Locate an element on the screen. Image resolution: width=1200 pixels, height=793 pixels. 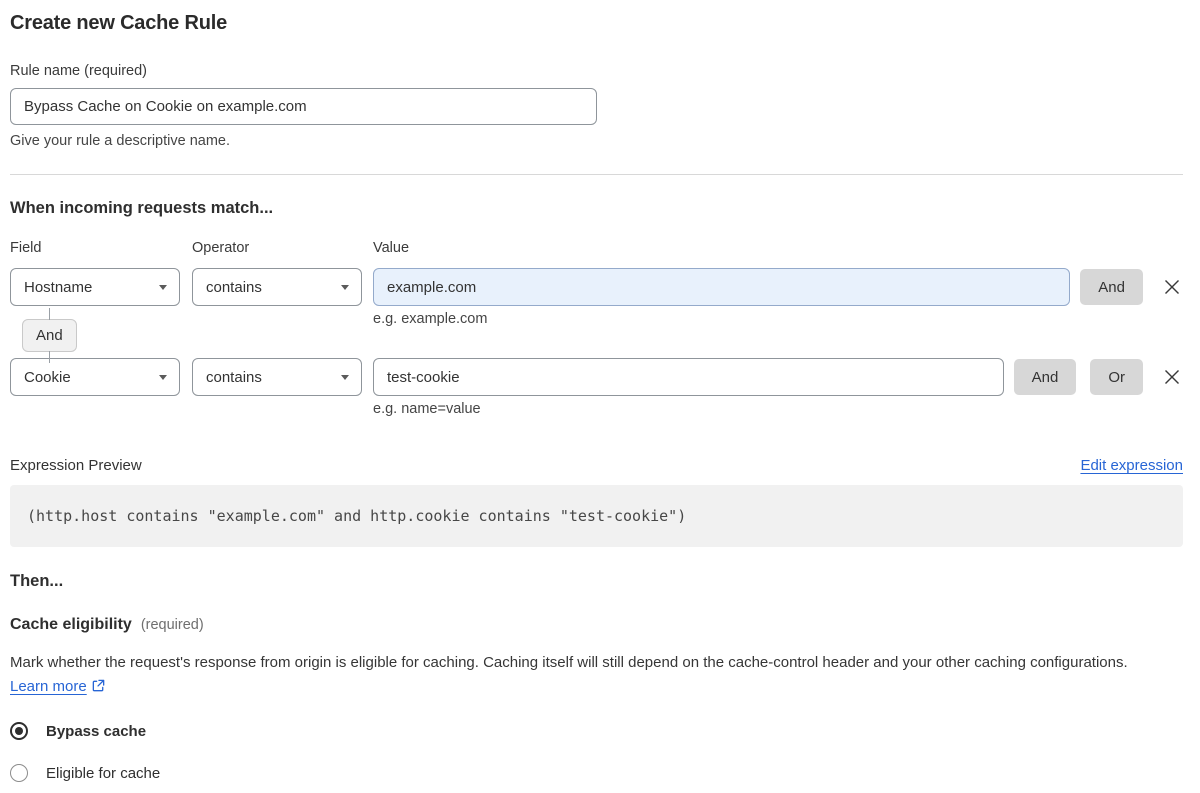
external-link-icon is located at coordinates (98, 685).